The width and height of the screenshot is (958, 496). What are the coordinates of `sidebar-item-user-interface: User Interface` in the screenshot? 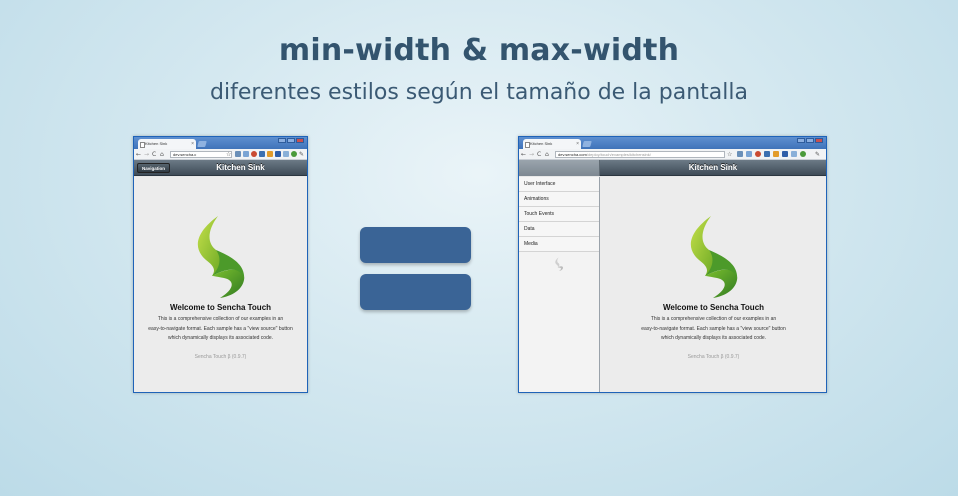 It's located at (559, 184).